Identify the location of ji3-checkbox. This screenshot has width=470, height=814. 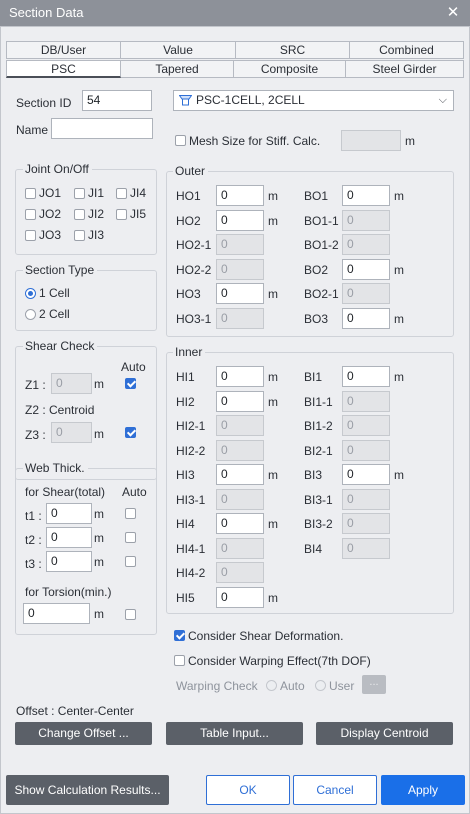
(79, 235).